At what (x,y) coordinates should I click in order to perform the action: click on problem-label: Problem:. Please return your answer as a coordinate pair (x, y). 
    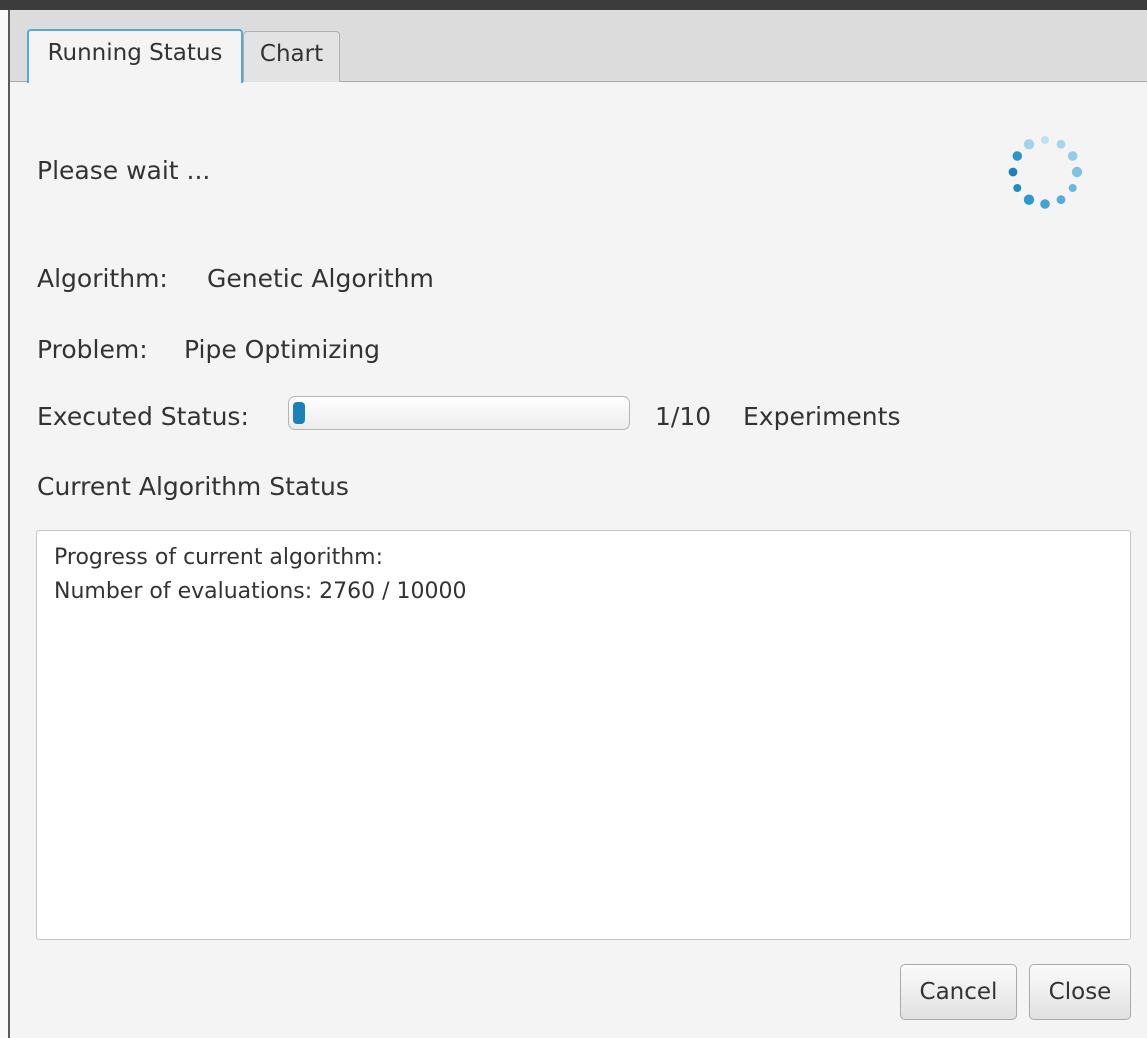
    Looking at the image, I should click on (92, 349).